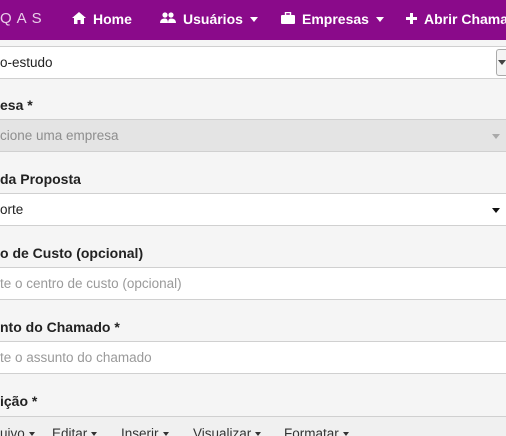 This screenshot has height=436, width=506. I want to click on home-icon, so click(79, 19).